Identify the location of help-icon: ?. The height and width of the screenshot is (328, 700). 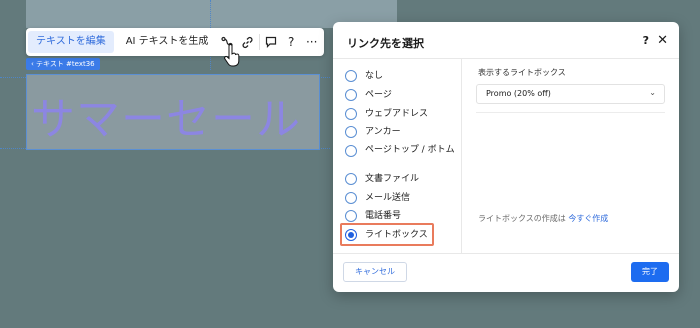
(291, 42).